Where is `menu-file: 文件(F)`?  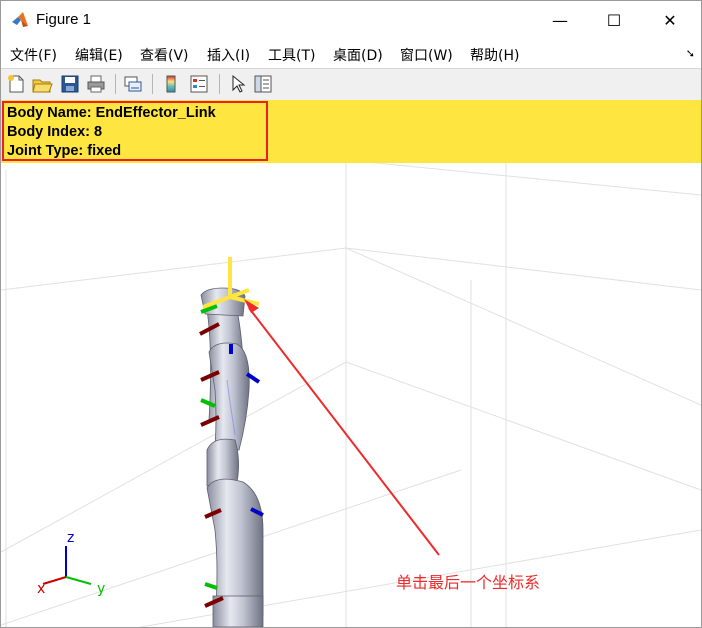 menu-file: 文件(F) is located at coordinates (33, 55).